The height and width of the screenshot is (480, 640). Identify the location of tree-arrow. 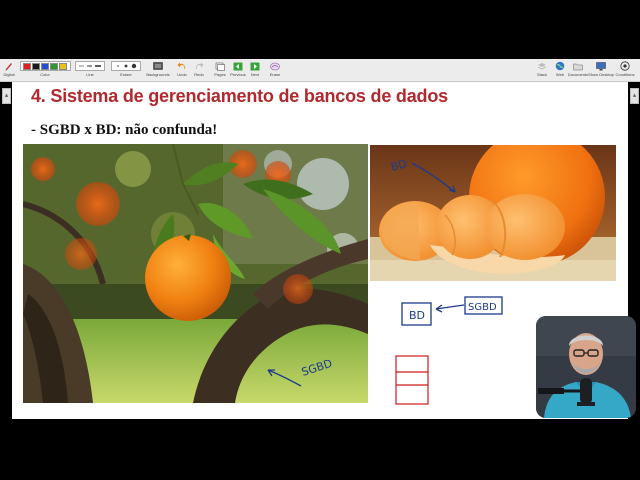
(284, 378).